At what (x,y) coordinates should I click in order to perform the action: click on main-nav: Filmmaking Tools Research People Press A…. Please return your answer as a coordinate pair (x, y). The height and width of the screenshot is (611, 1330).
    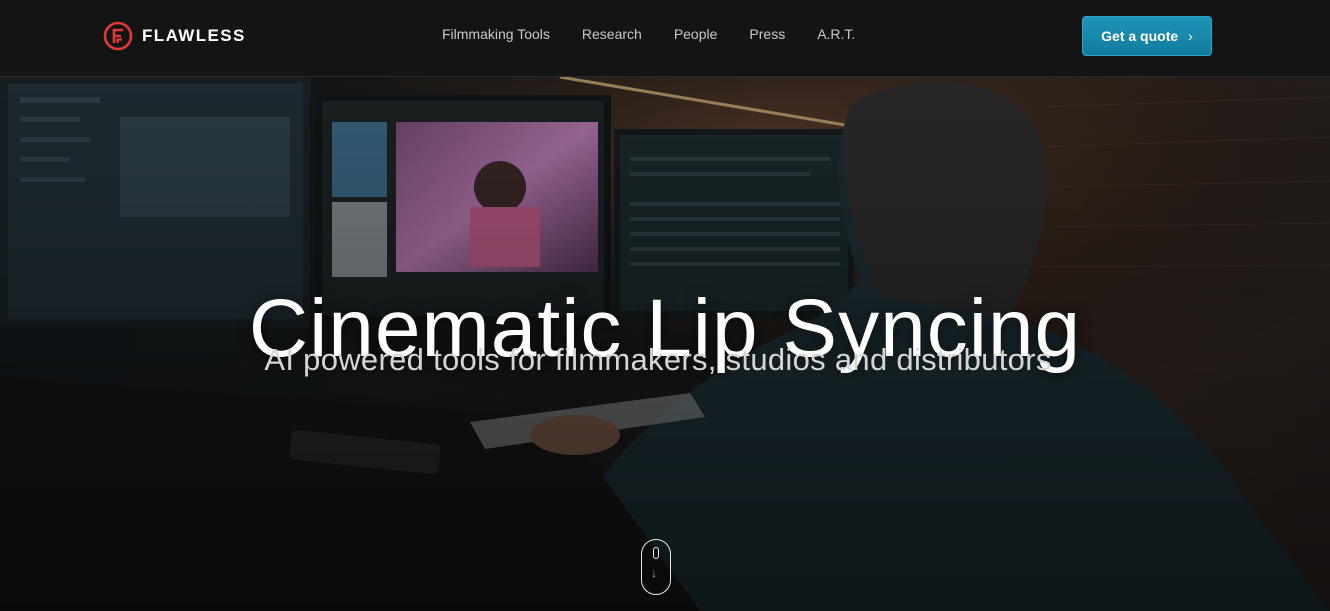
    Looking at the image, I should click on (648, 34).